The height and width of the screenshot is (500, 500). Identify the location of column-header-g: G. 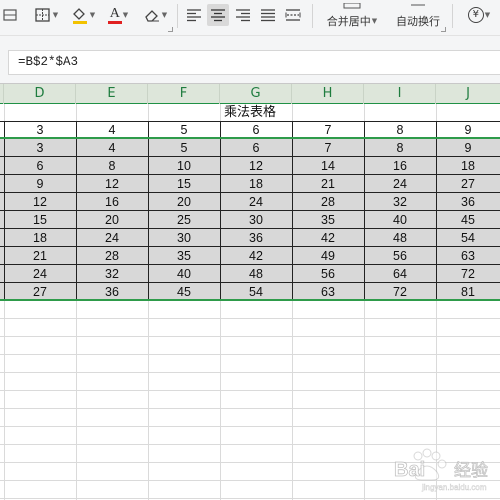
(256, 94).